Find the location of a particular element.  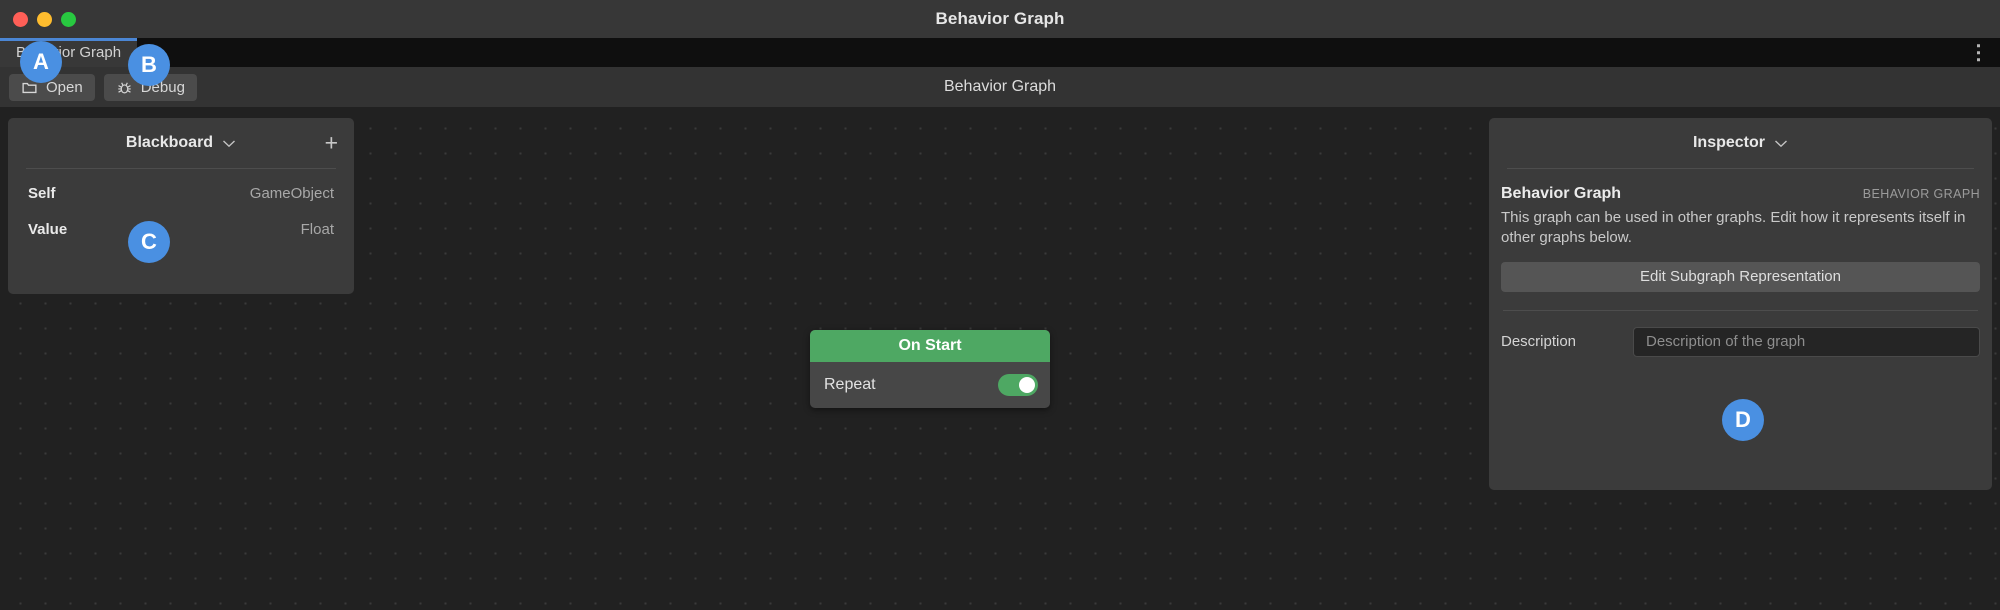

inspector-section-title: Behavior Graph is located at coordinates (1561, 193).